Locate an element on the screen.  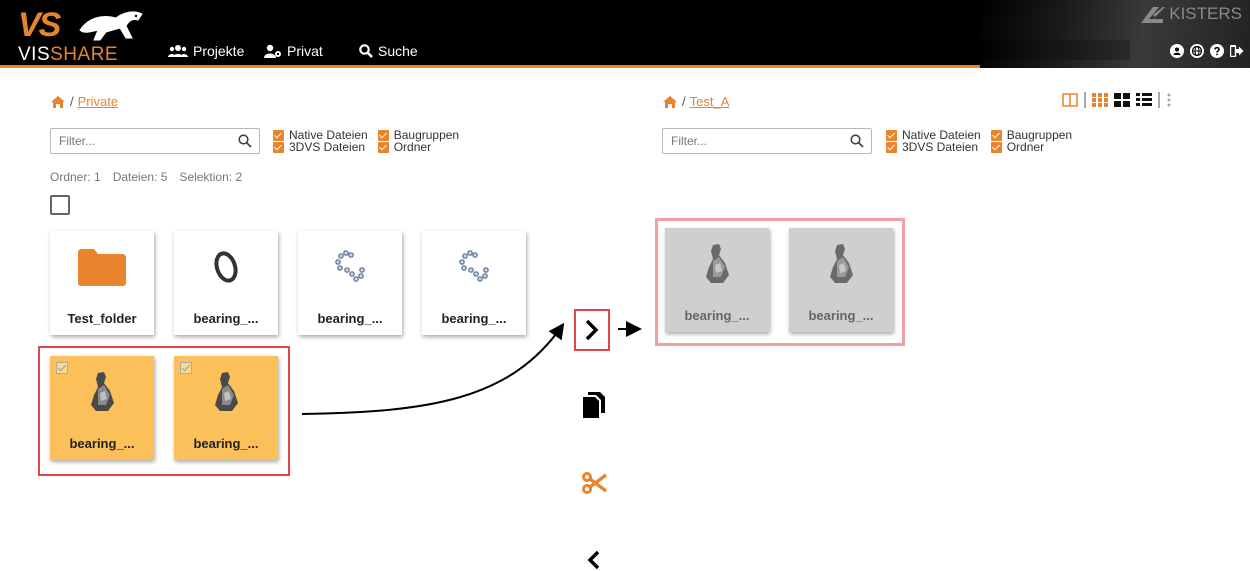
move-right-button is located at coordinates (592, 330).